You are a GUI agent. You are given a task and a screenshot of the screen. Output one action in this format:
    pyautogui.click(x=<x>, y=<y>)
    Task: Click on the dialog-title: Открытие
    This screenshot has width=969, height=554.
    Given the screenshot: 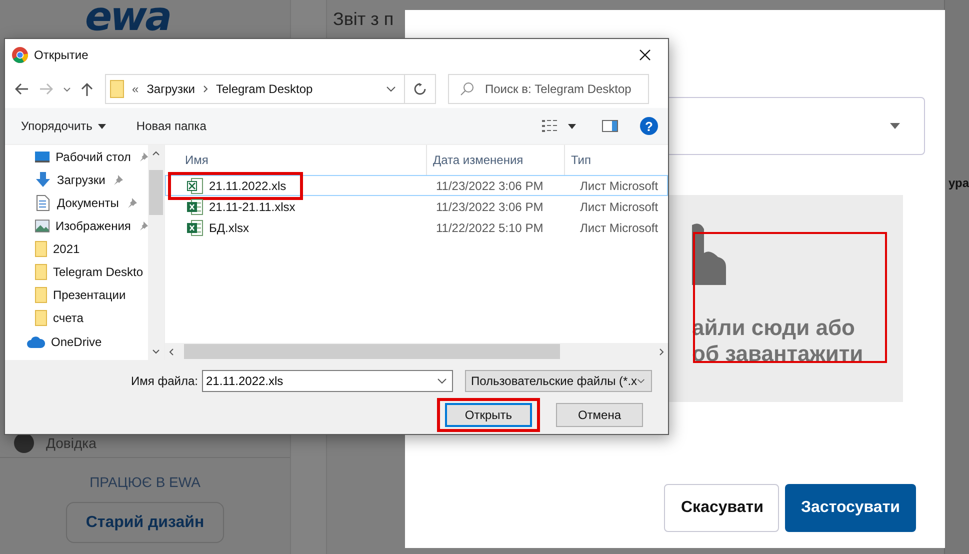 What is the action you would take?
    pyautogui.click(x=61, y=55)
    